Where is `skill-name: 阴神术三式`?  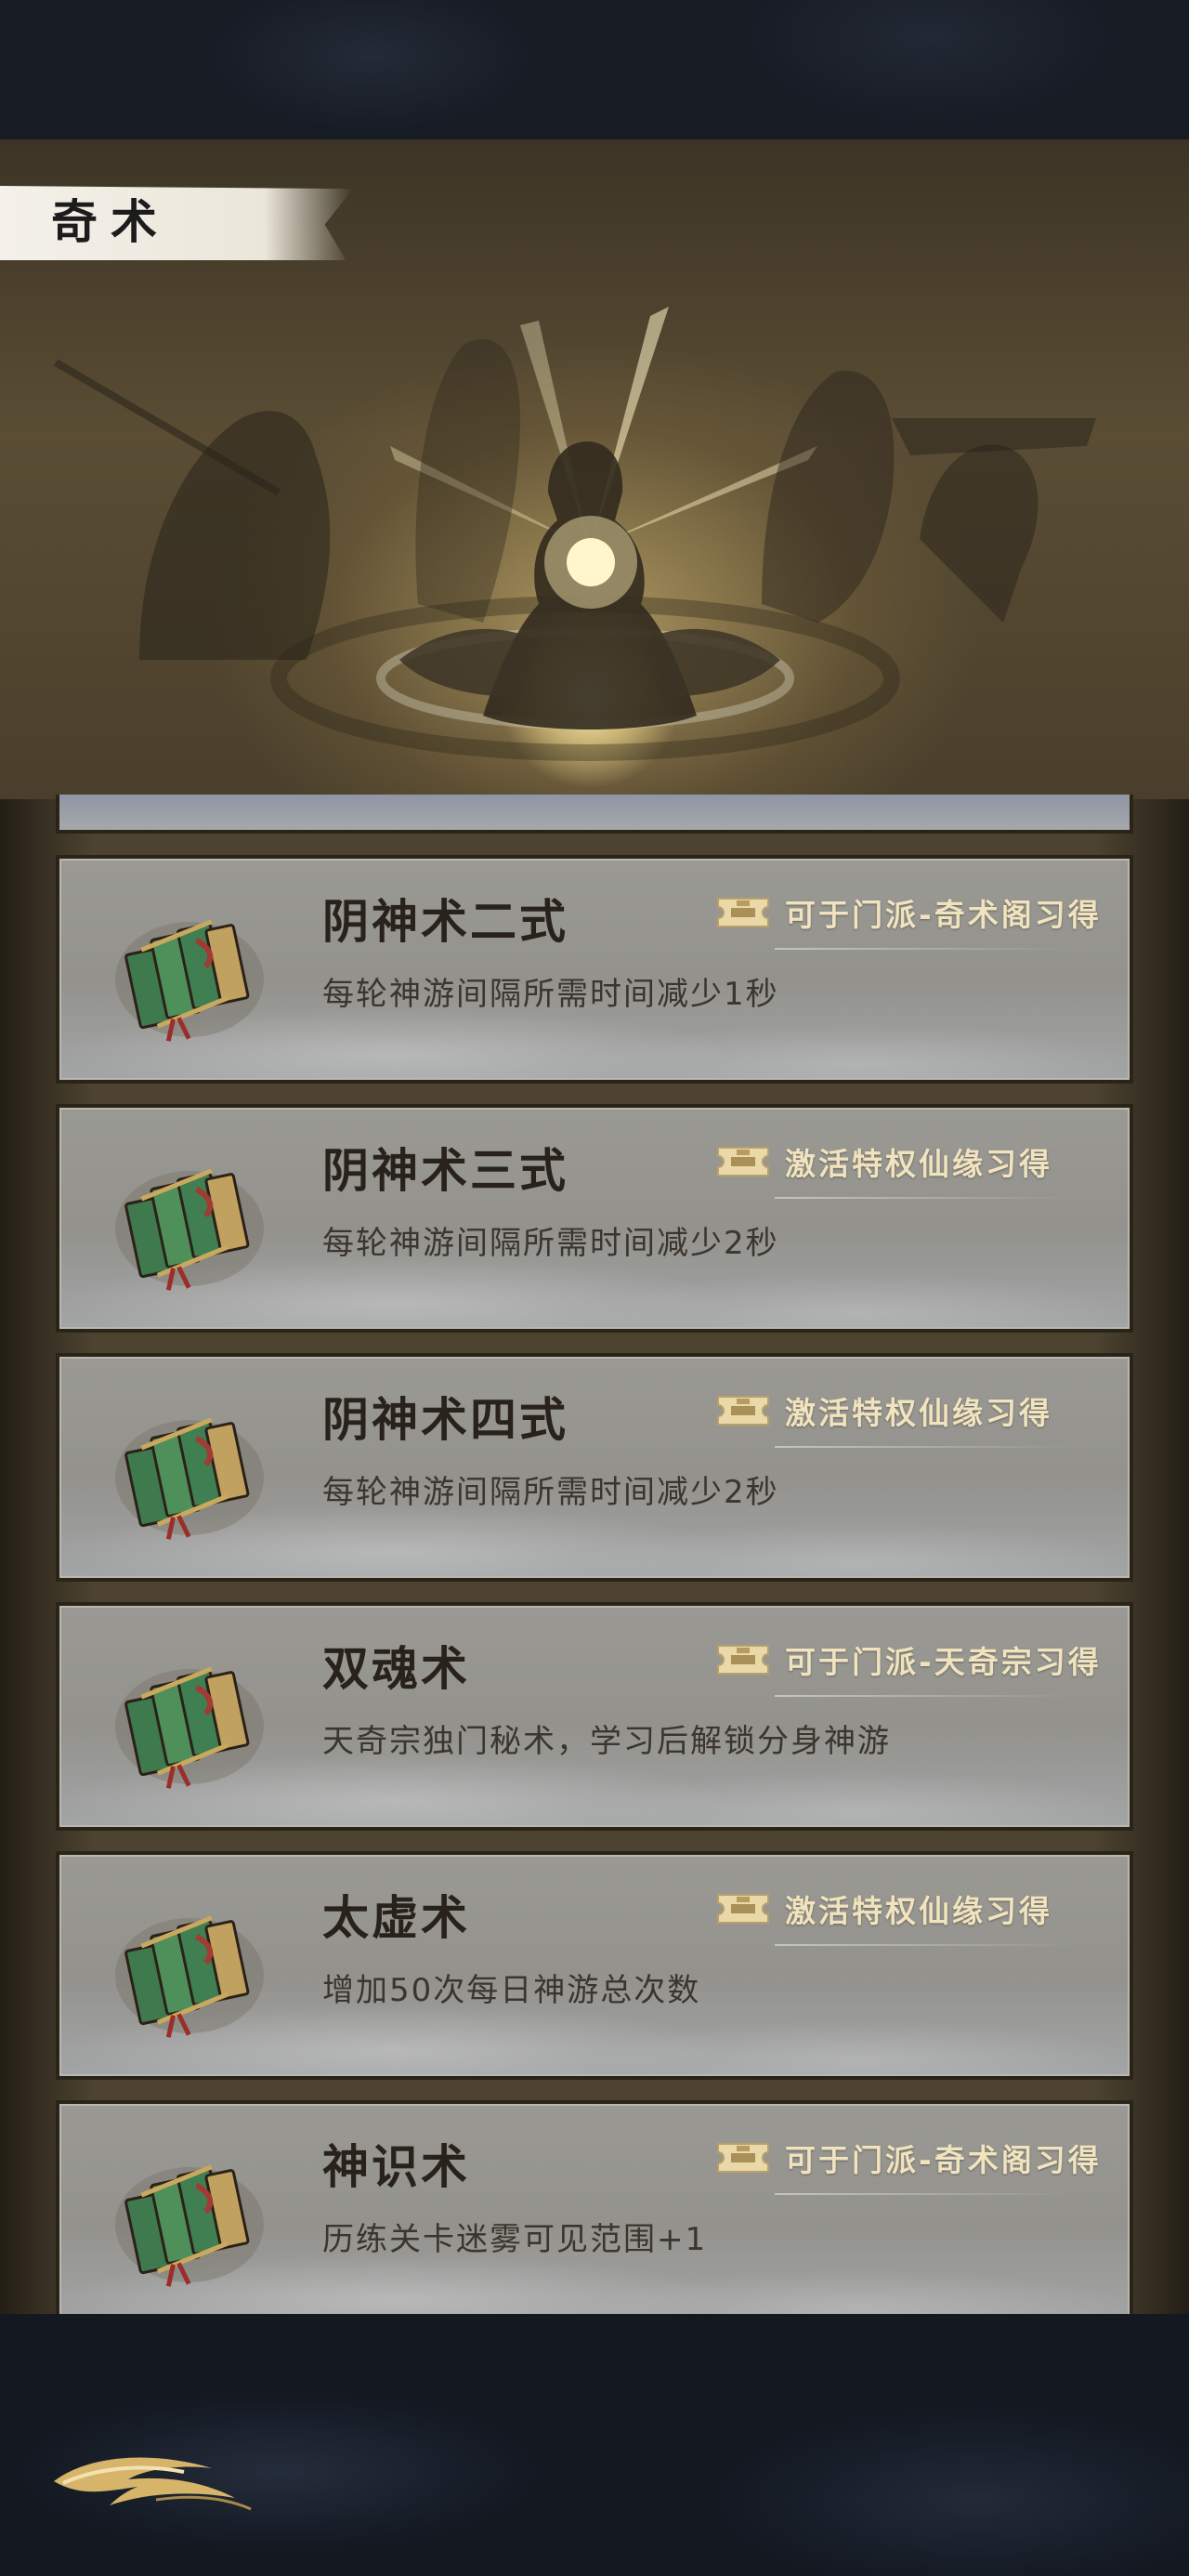 skill-name: 阴神术三式 is located at coordinates (445, 1170).